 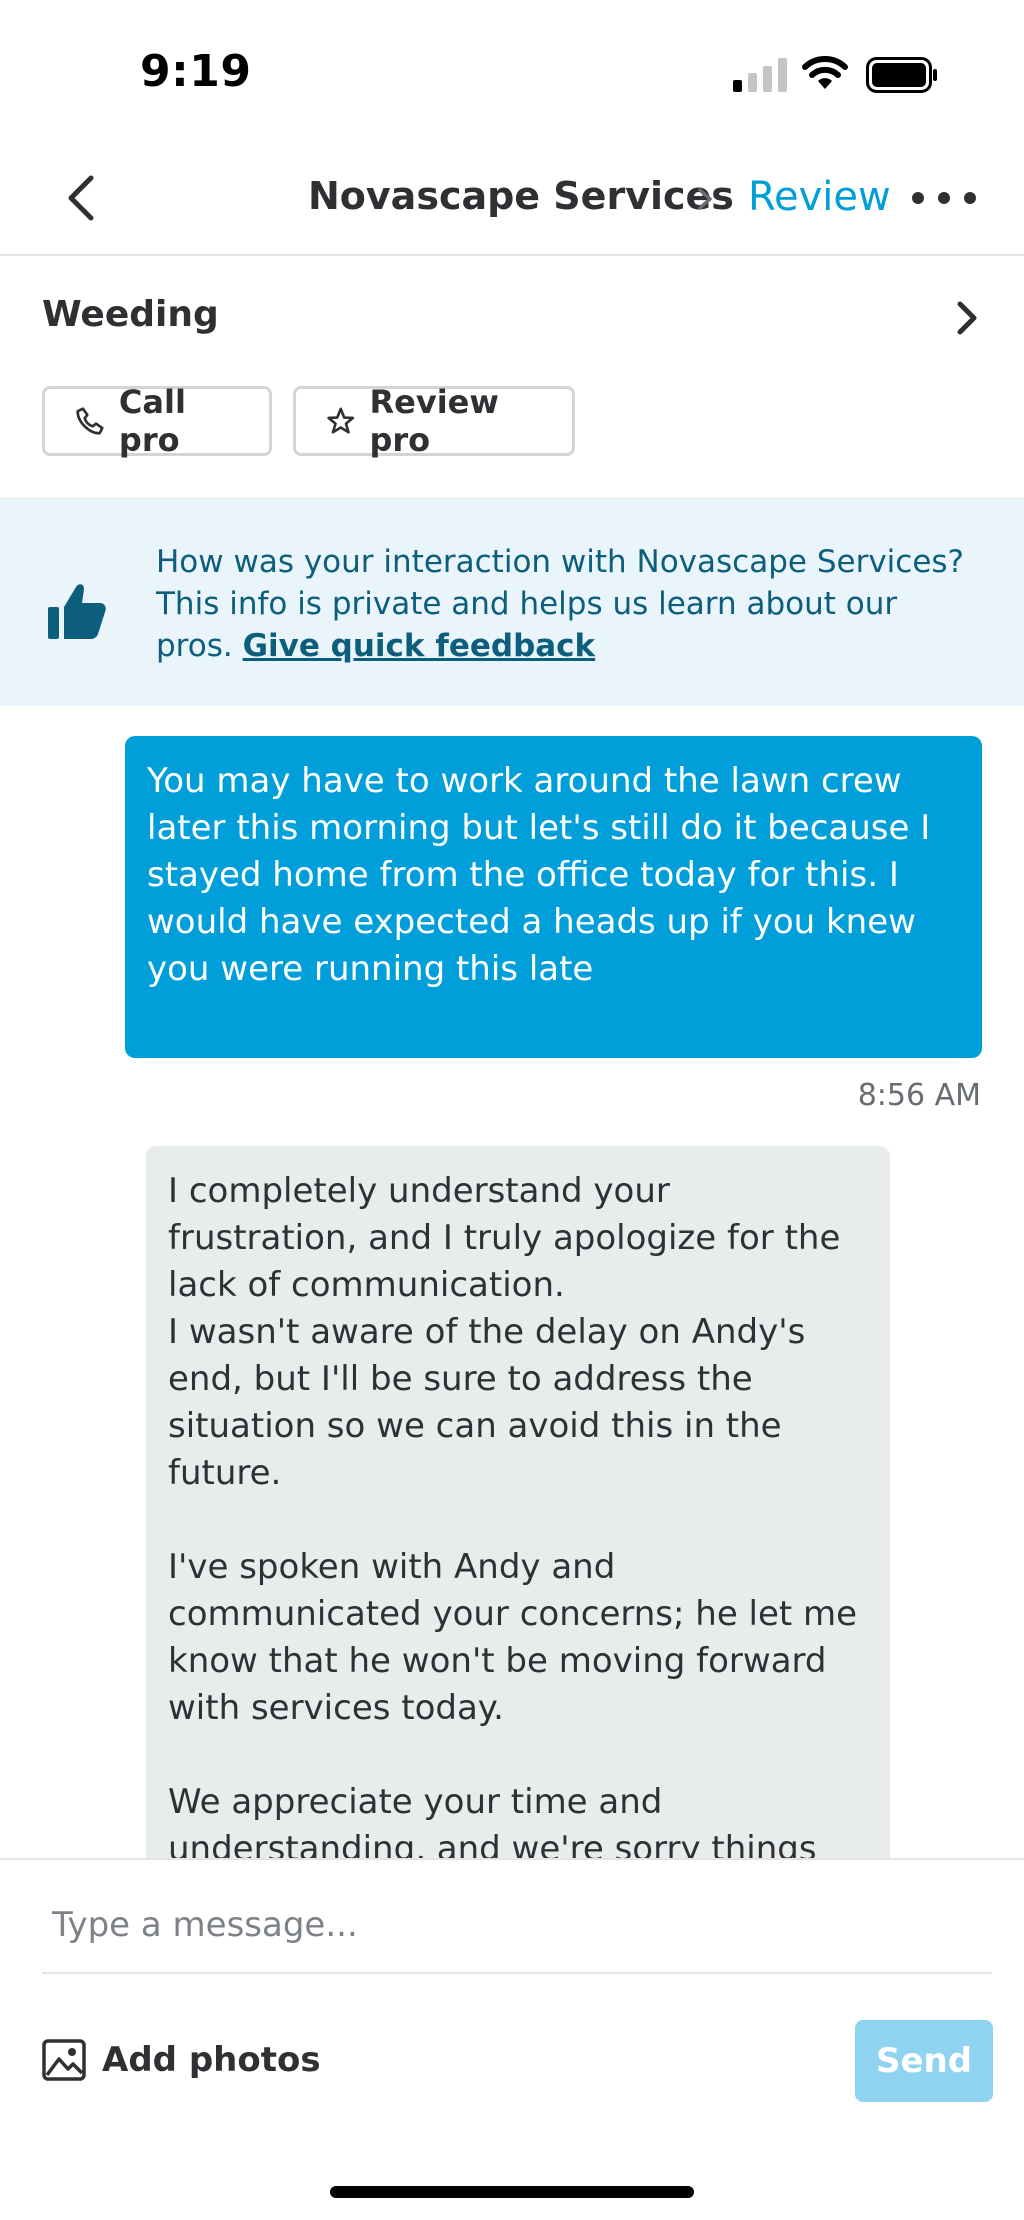 I want to click on star-icon, so click(x=341, y=420).